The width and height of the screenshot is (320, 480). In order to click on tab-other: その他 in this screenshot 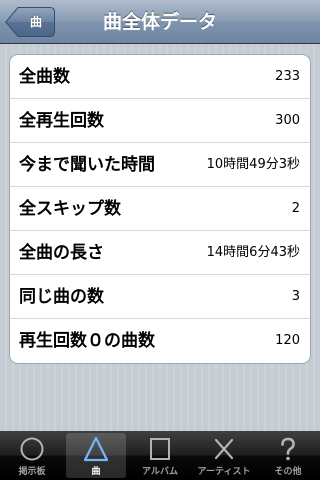, I will do `click(288, 455)`.